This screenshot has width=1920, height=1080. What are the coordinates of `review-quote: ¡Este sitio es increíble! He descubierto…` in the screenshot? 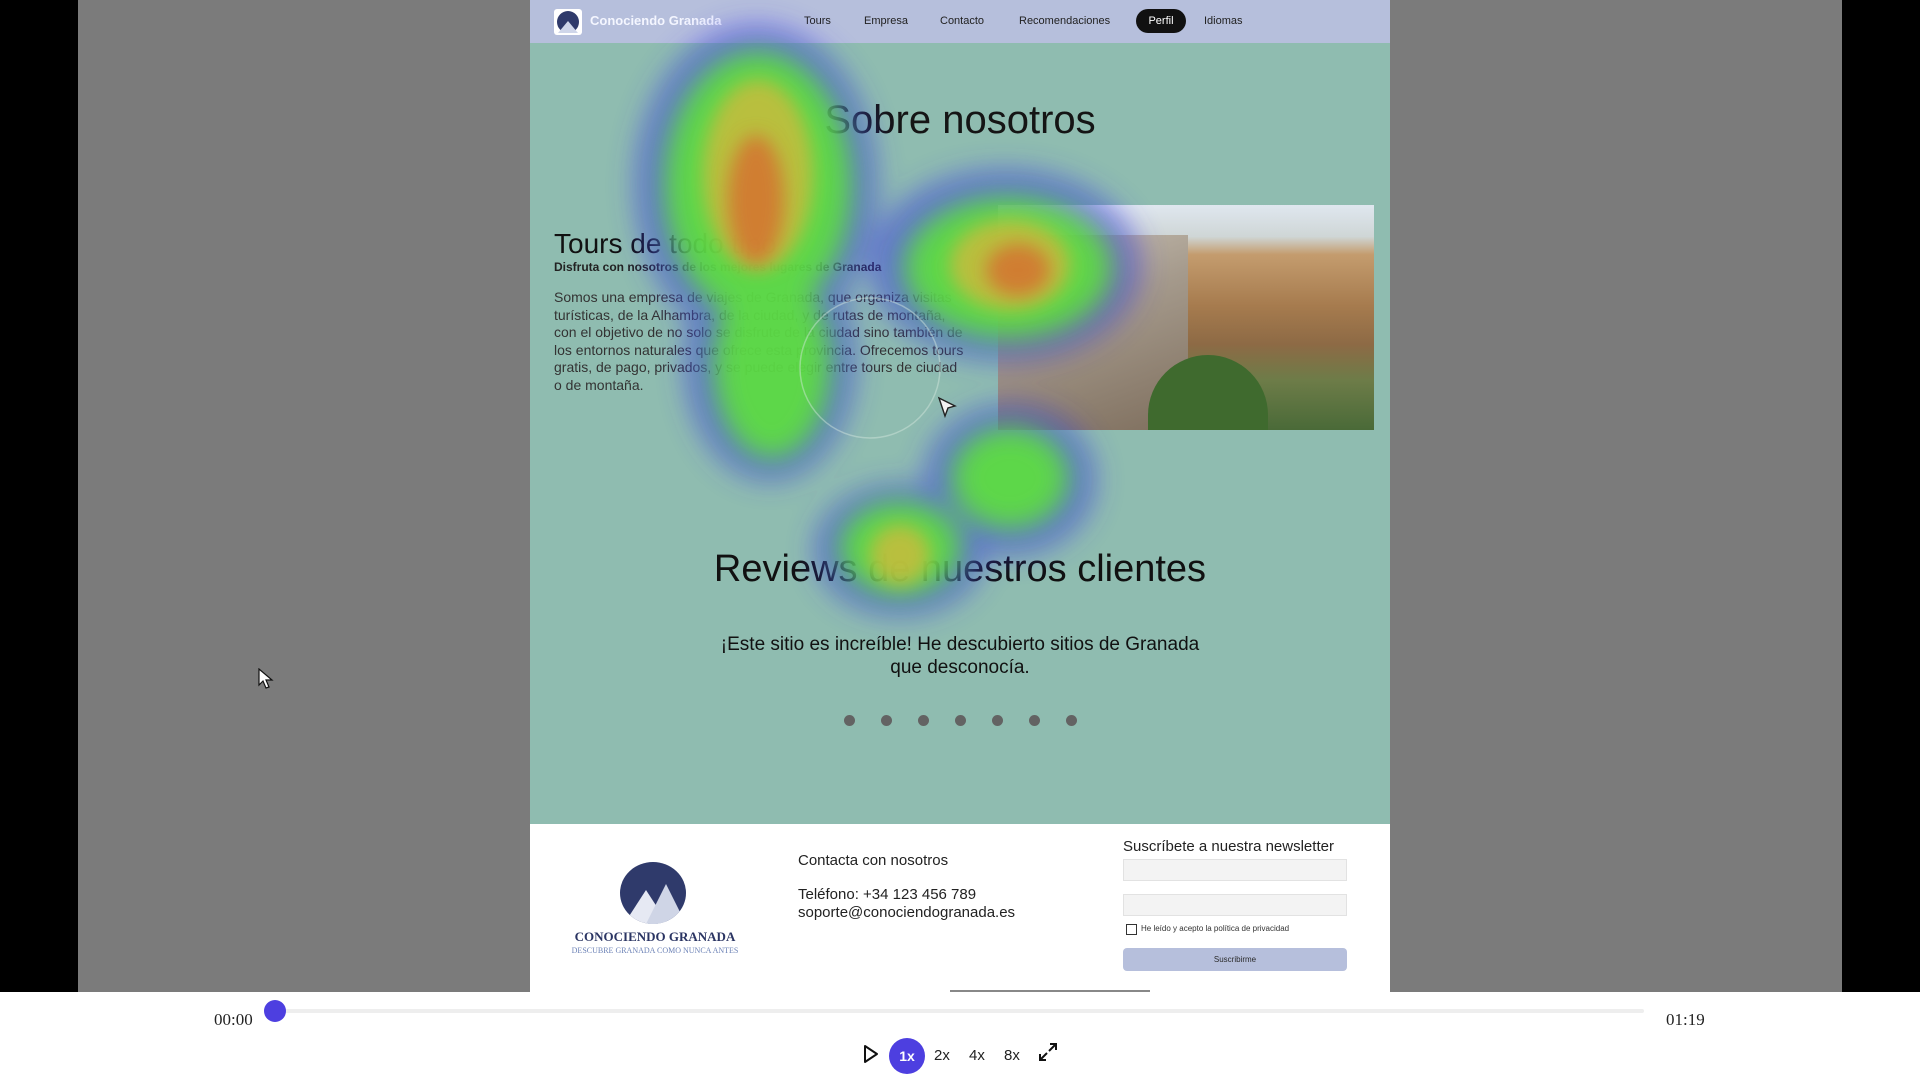 It's located at (960, 656).